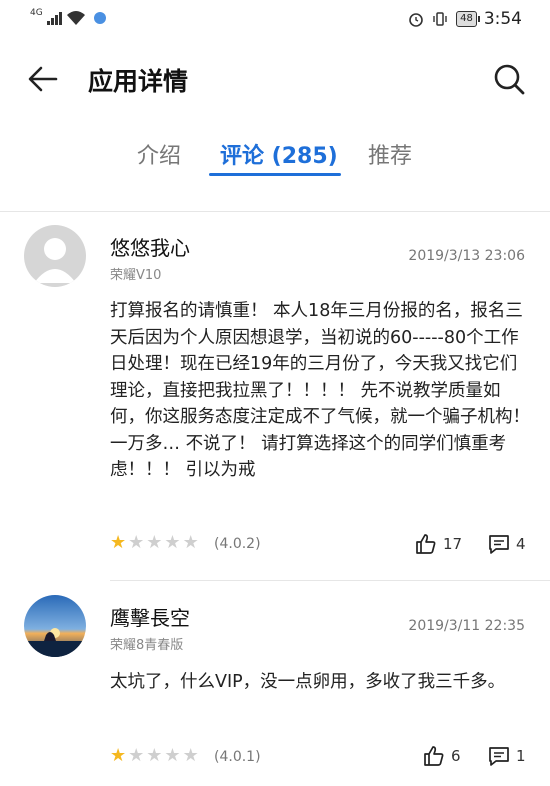 Image resolution: width=550 pixels, height=786 pixels. What do you see at coordinates (43, 79) in the screenshot?
I see `back-arrow-icon` at bounding box center [43, 79].